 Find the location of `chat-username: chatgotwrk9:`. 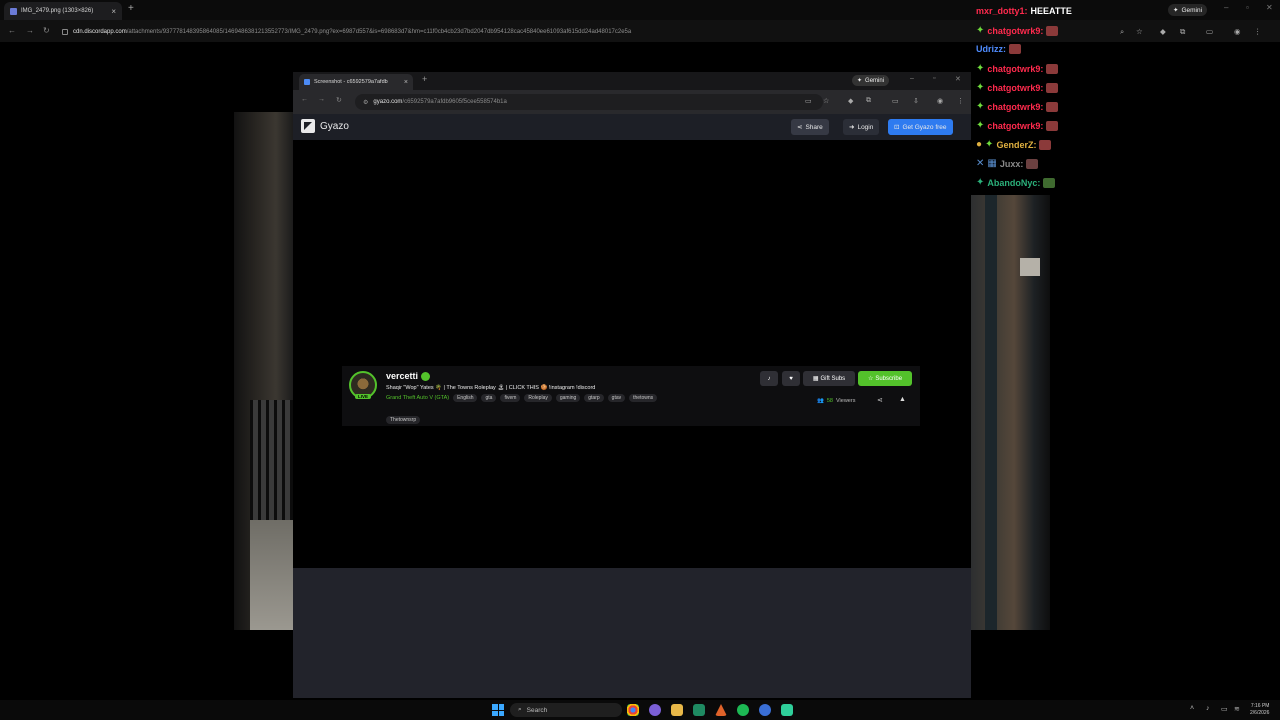

chat-username: chatgotwrk9: is located at coordinates (1015, 106).